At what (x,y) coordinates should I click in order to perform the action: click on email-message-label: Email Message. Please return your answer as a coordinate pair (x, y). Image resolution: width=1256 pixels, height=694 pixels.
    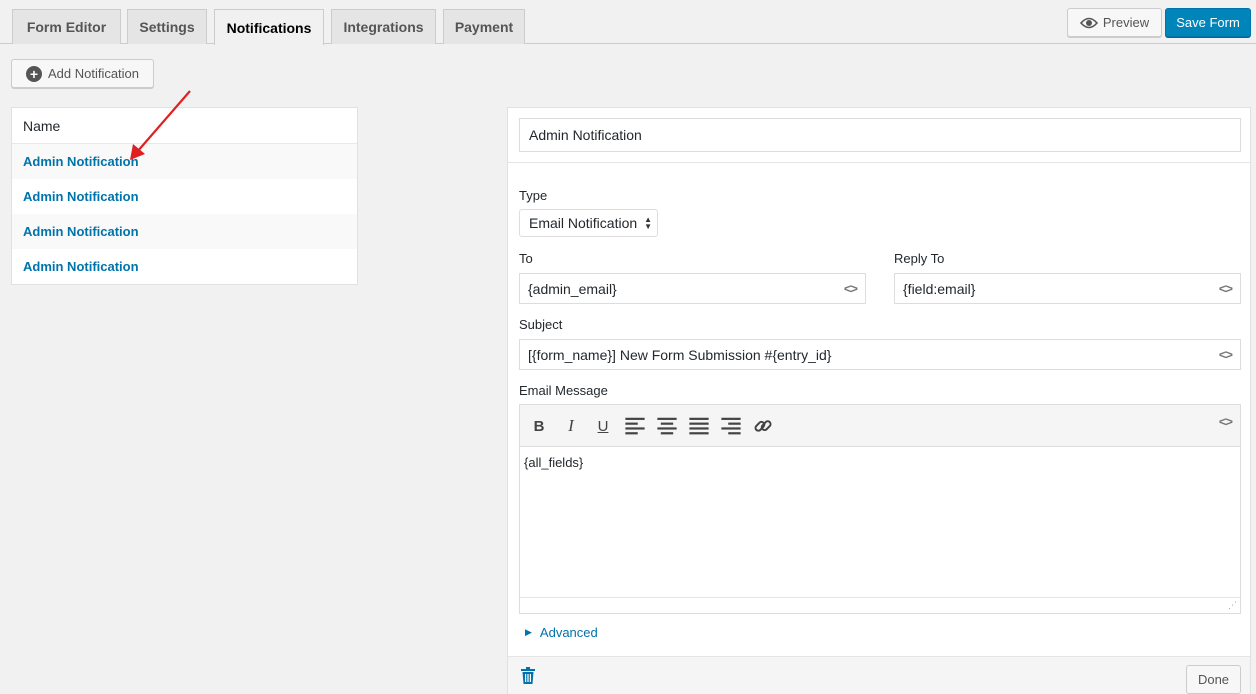
    Looking at the image, I should click on (563, 390).